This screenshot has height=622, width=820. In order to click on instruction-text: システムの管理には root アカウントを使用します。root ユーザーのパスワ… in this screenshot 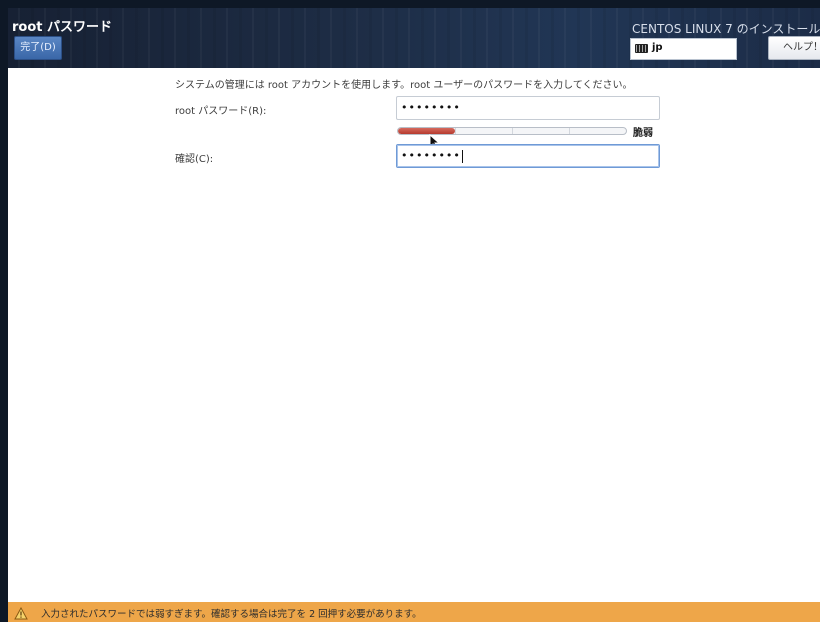, I will do `click(404, 85)`.